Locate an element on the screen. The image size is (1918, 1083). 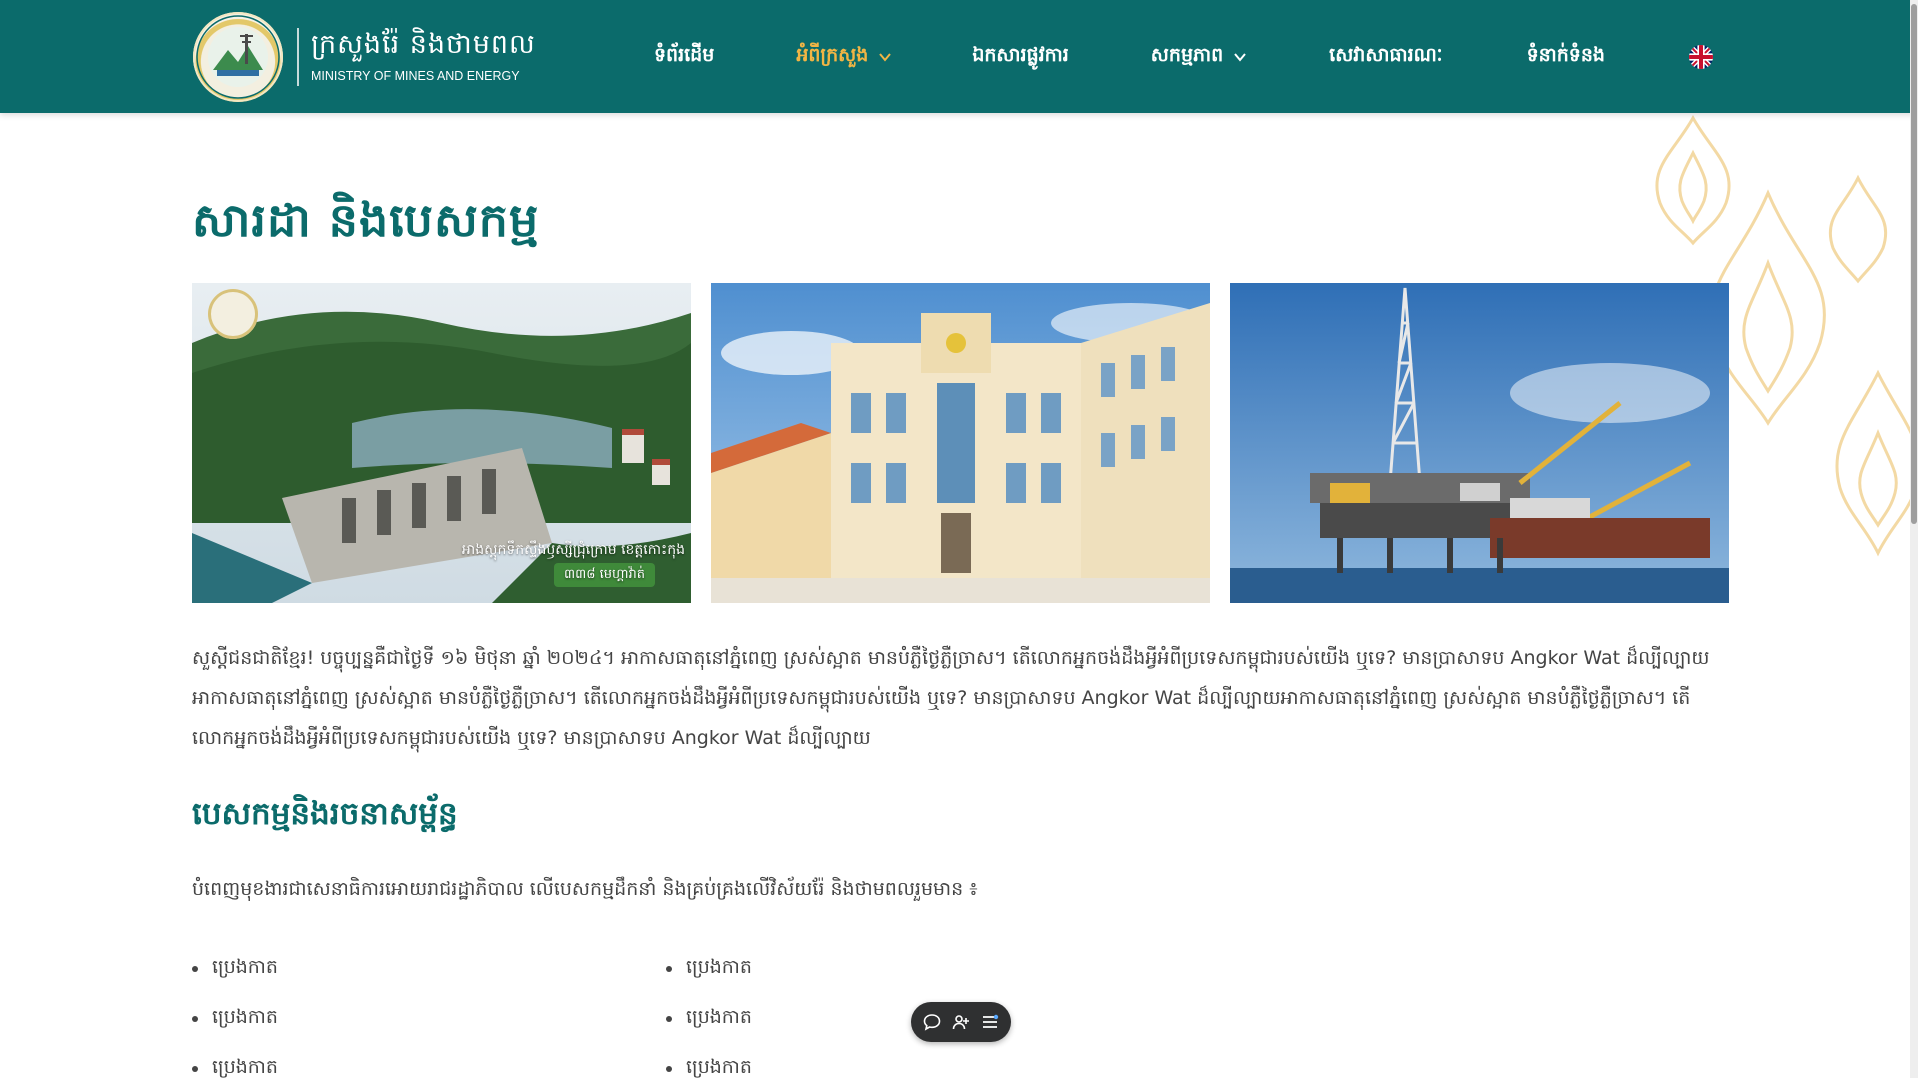
nav-about: អំពីក្រសួង is located at coordinates (844, 57).